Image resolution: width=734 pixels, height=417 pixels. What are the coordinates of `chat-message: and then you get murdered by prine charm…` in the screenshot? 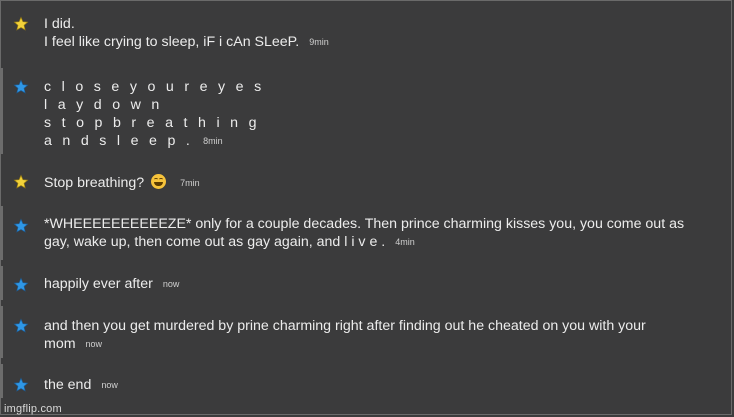 It's located at (367, 332).